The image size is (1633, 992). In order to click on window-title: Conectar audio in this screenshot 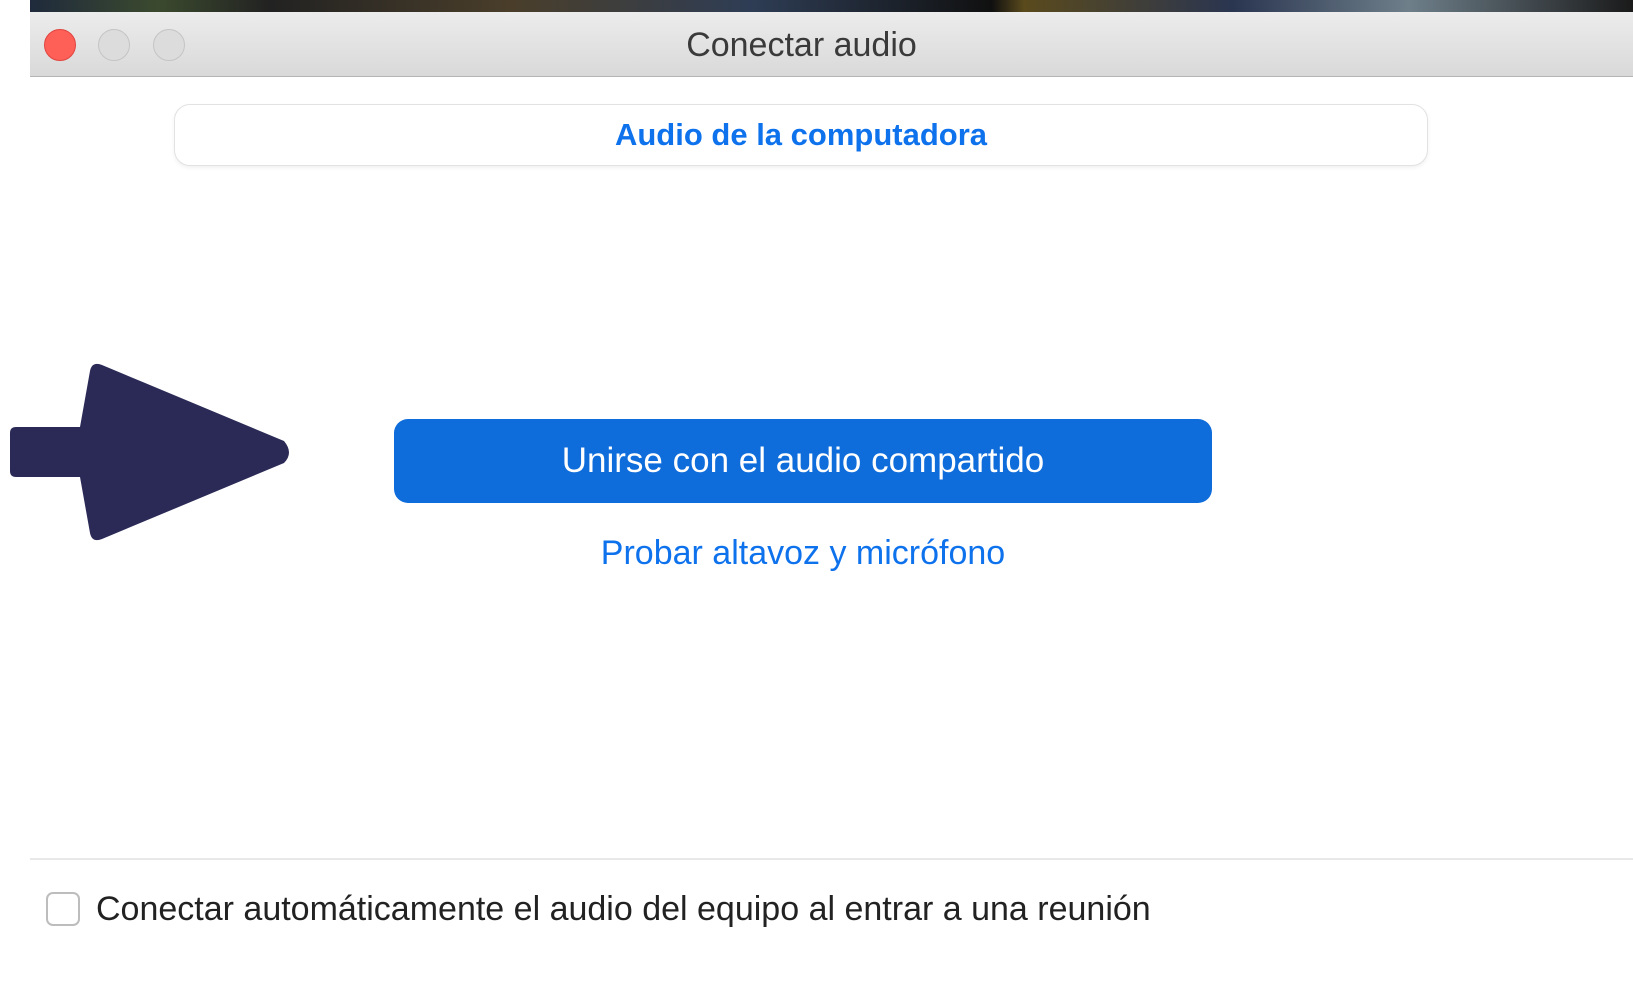, I will do `click(801, 45)`.